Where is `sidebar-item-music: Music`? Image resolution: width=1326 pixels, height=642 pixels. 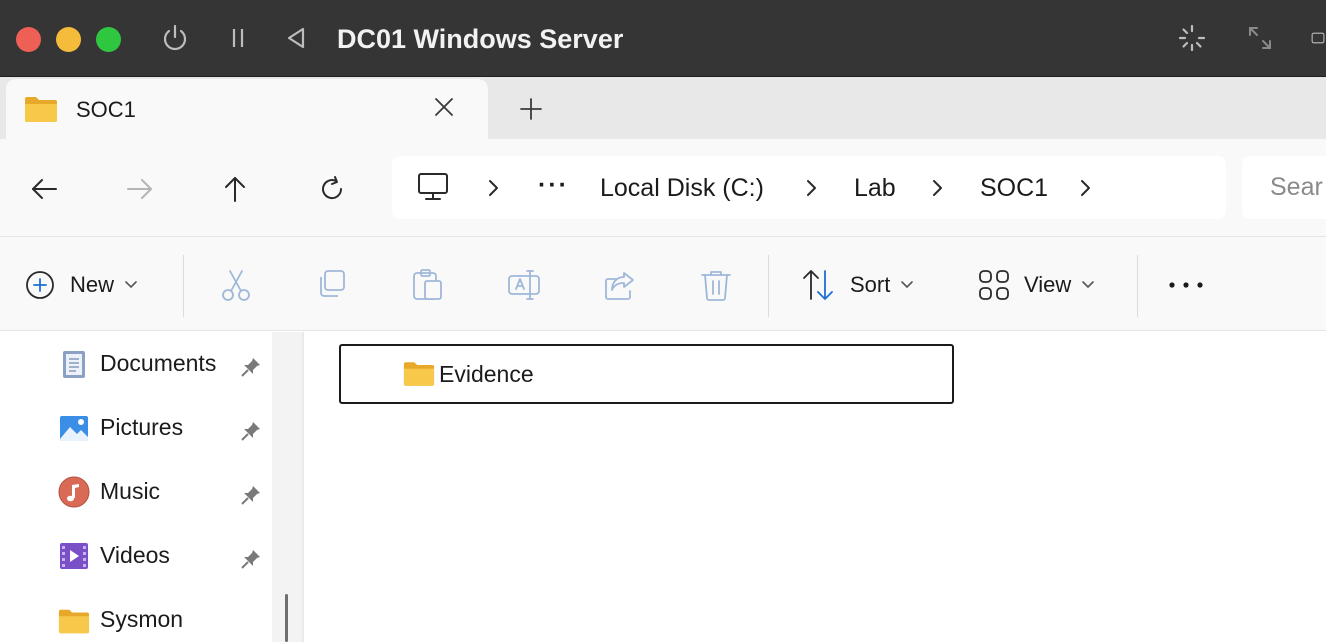
sidebar-item-music: Music is located at coordinates (136, 492).